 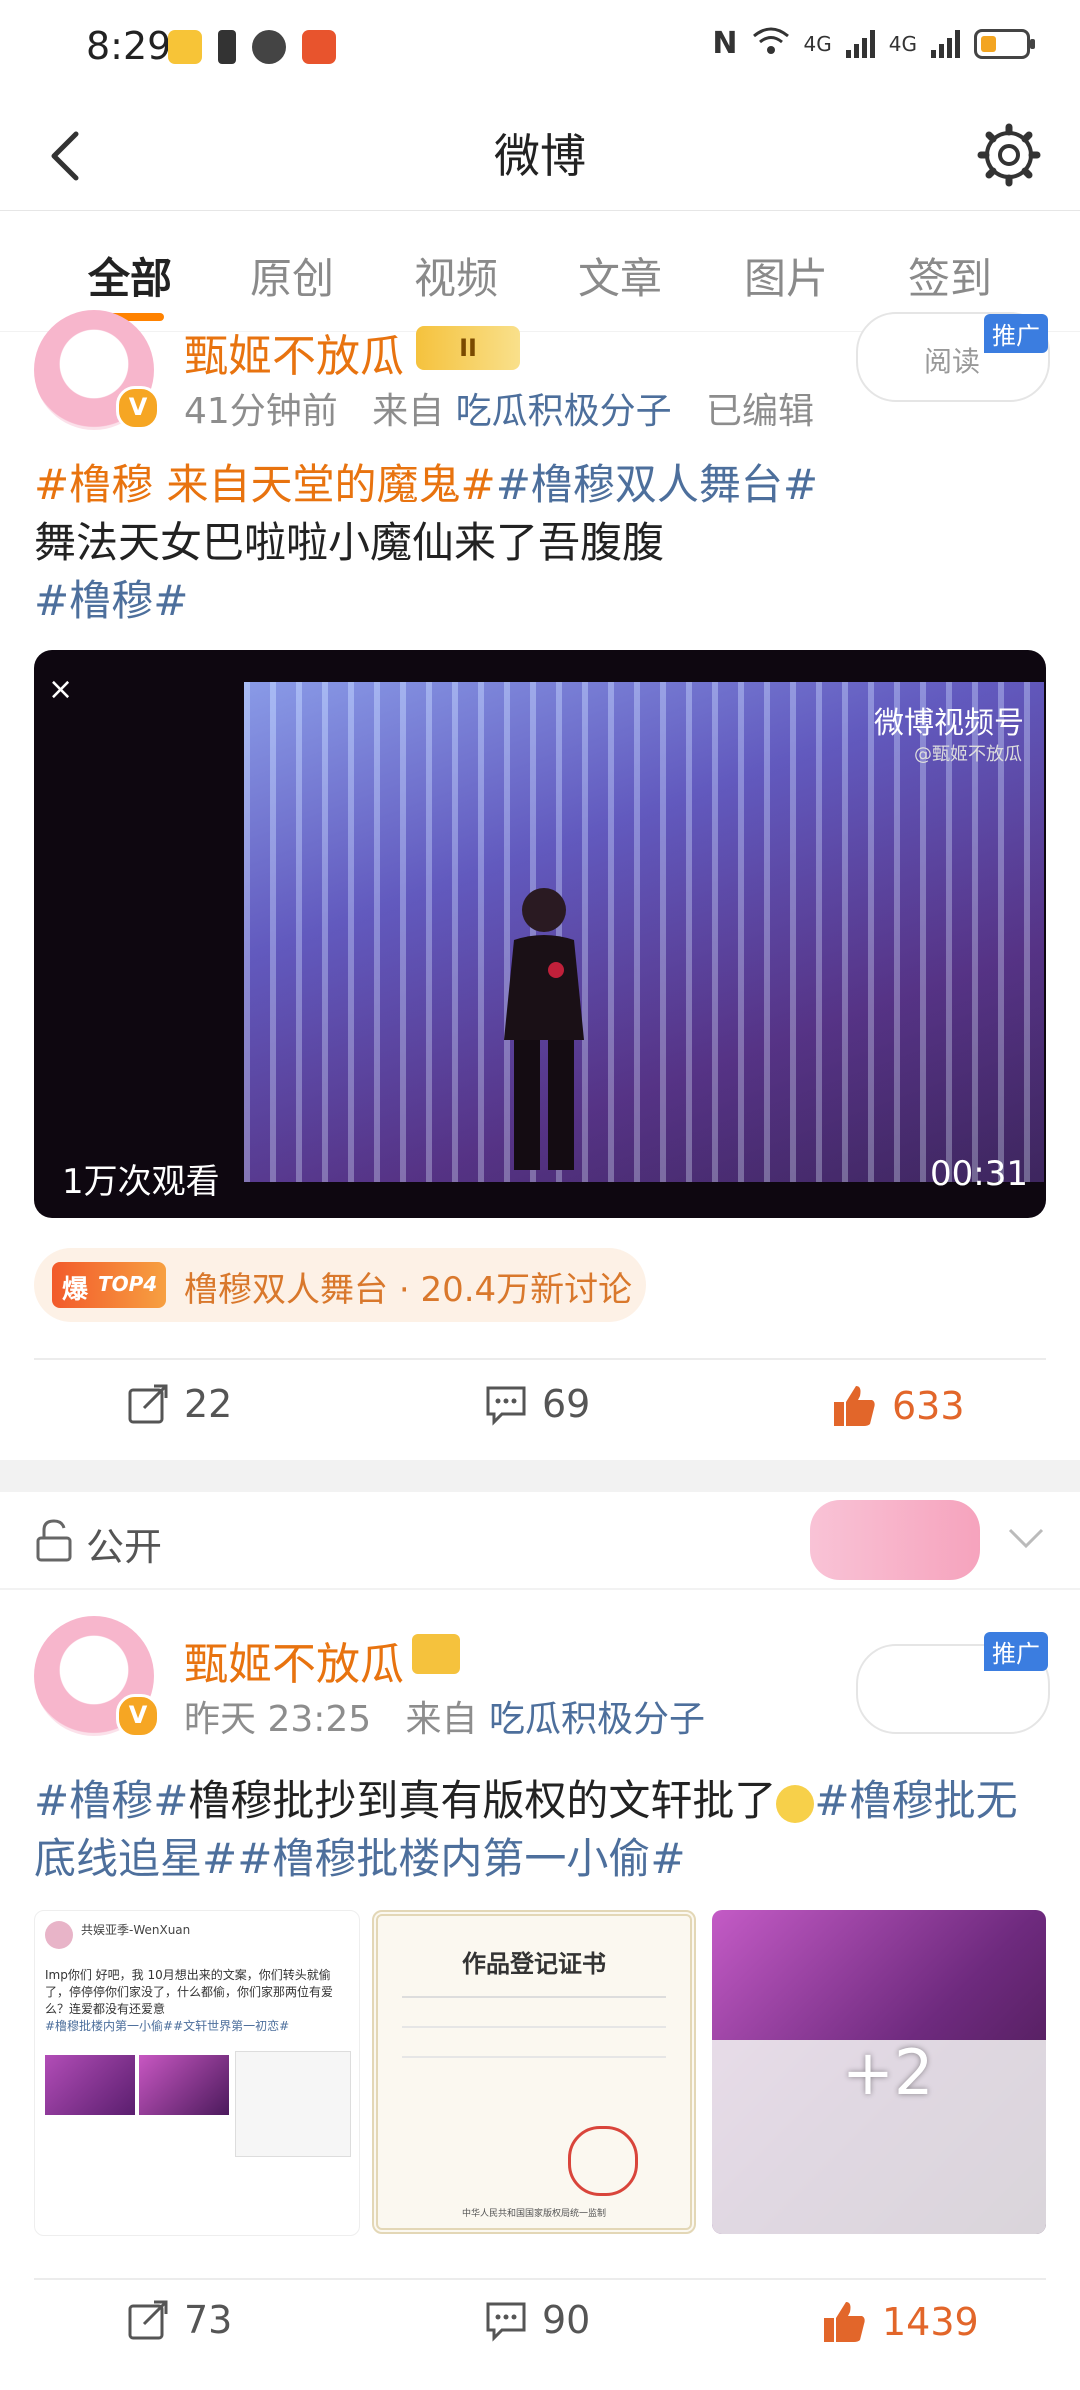 I want to click on like-count: 1439, so click(x=930, y=2322).